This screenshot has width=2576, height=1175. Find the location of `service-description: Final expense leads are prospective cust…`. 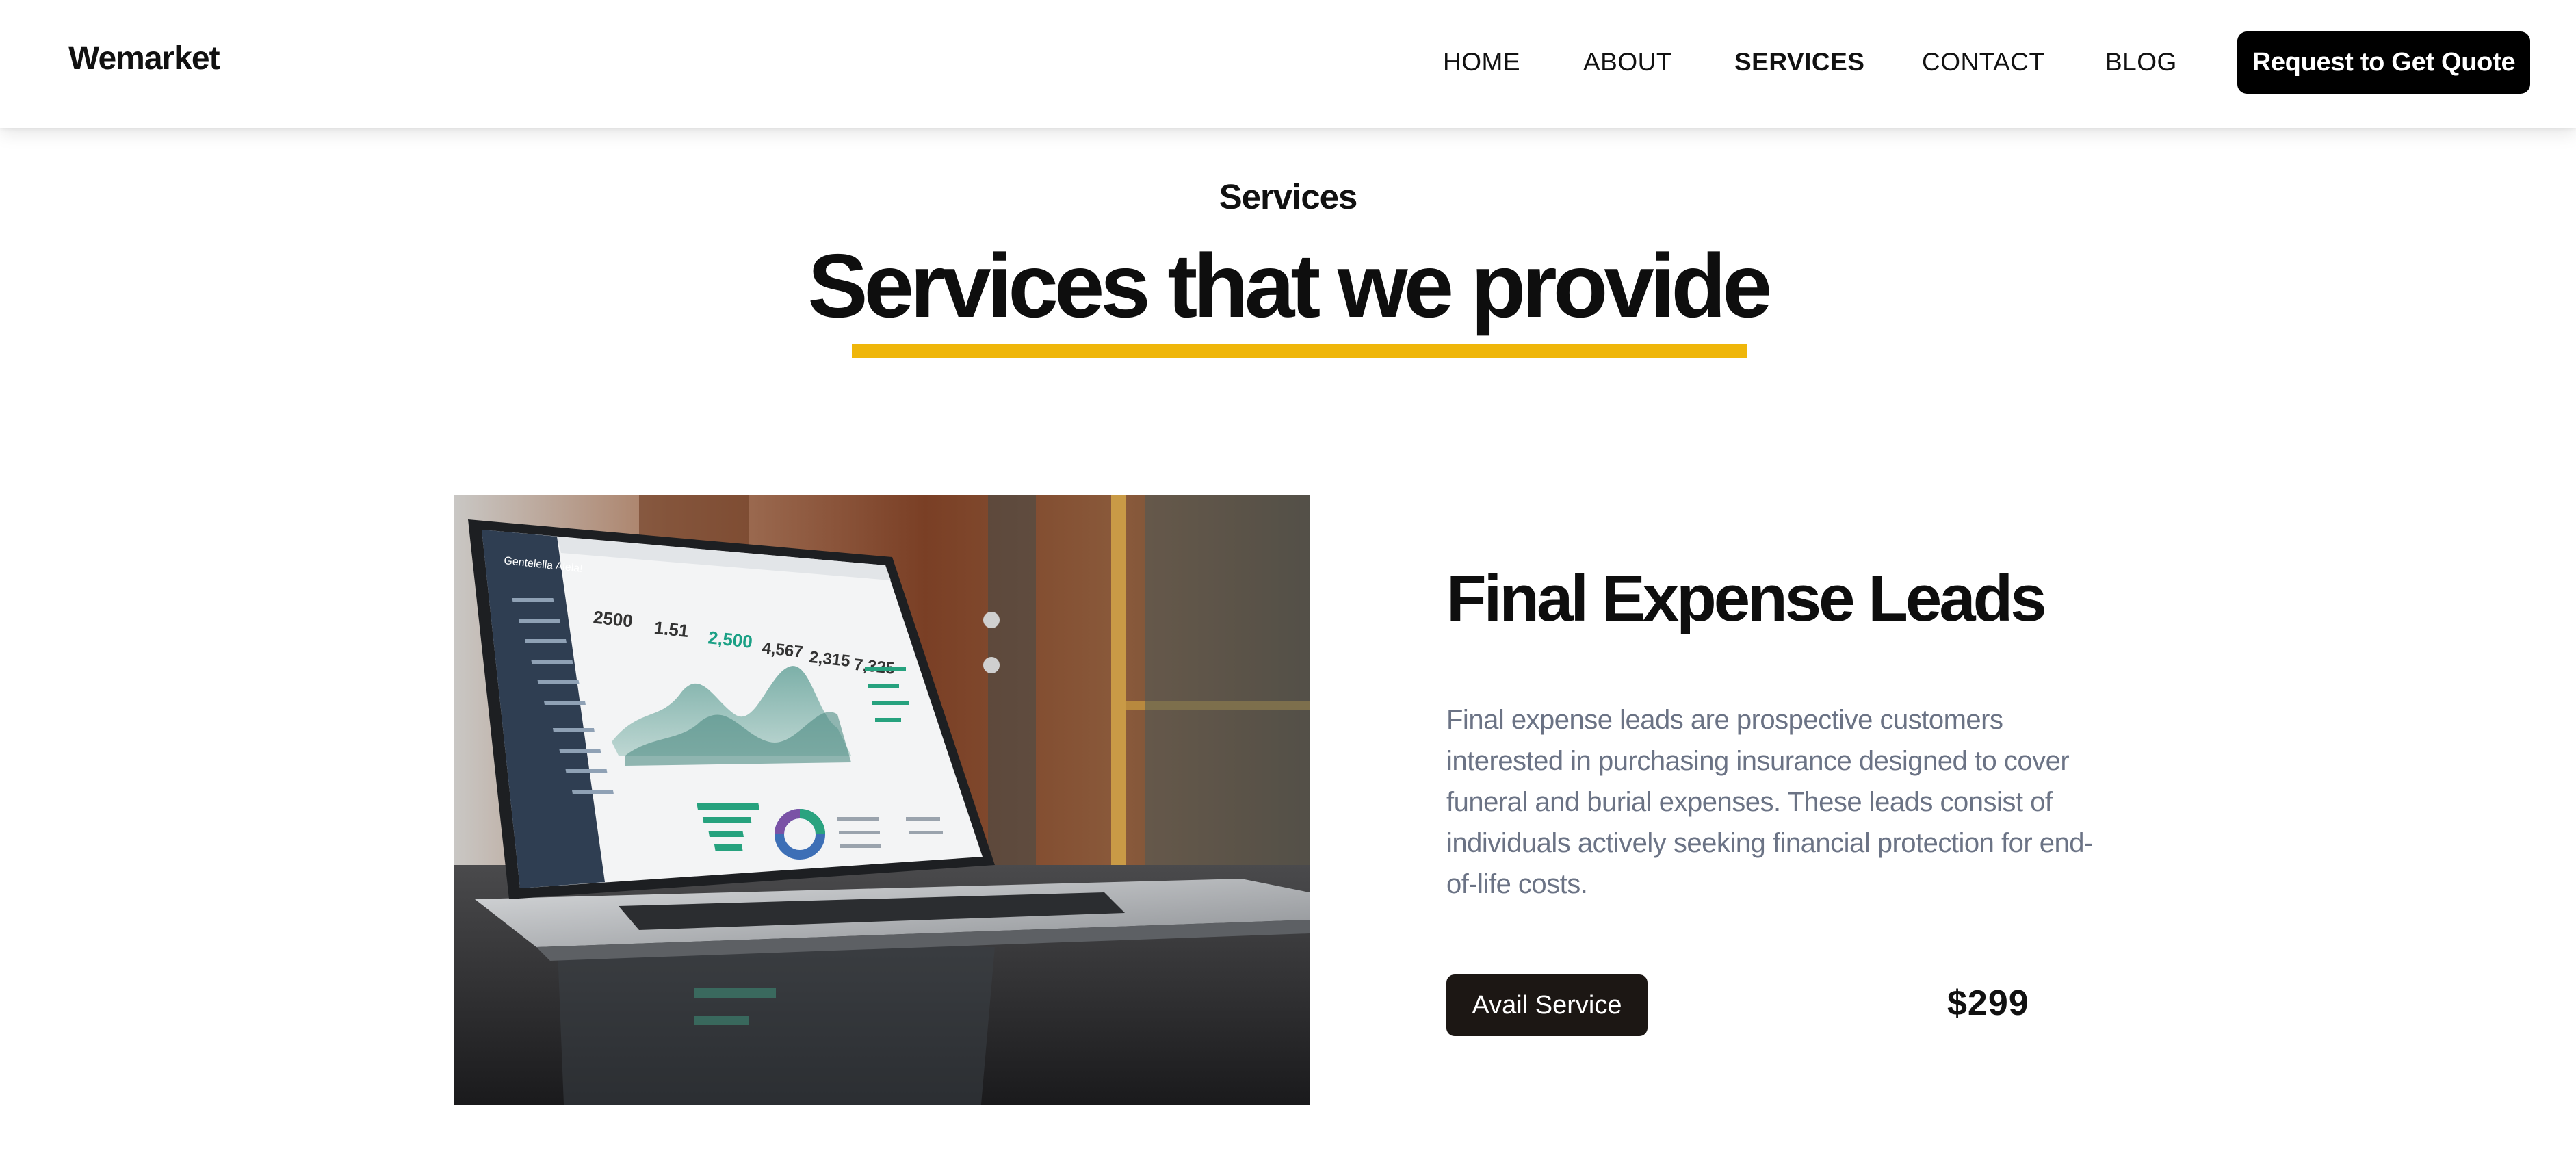

service-description: Final expense leads are prospective cust… is located at coordinates (1769, 802).